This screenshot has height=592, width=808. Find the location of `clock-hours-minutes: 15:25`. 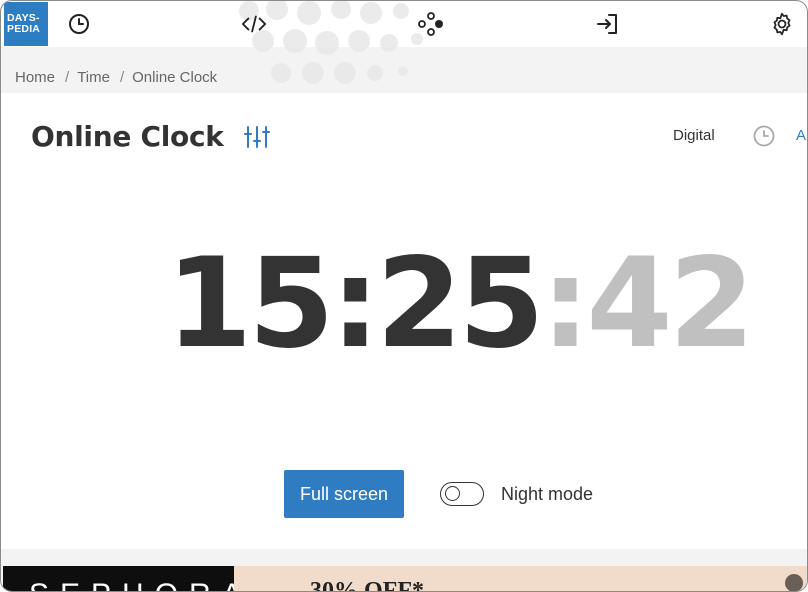

clock-hours-minutes: 15:25 is located at coordinates (355, 304).